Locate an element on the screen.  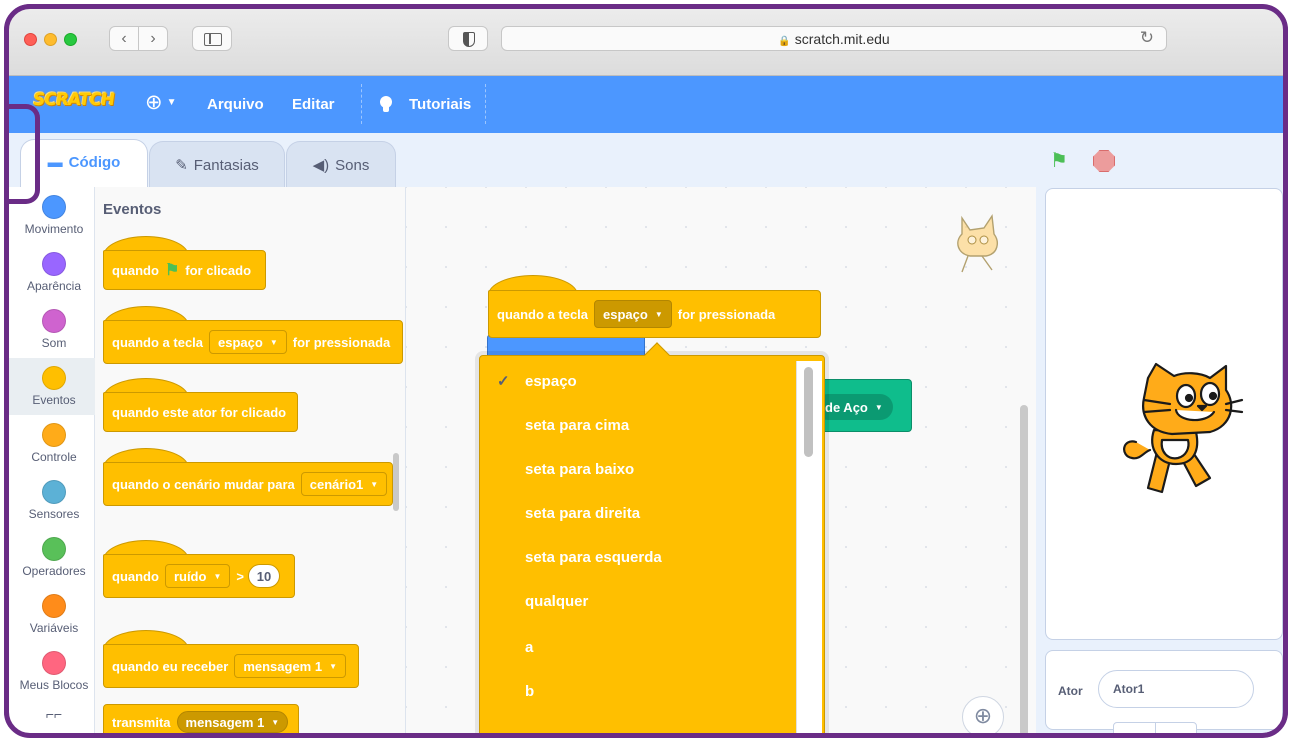
backdrop-dropdown: cenário1 ▼ is located at coordinates (344, 484).